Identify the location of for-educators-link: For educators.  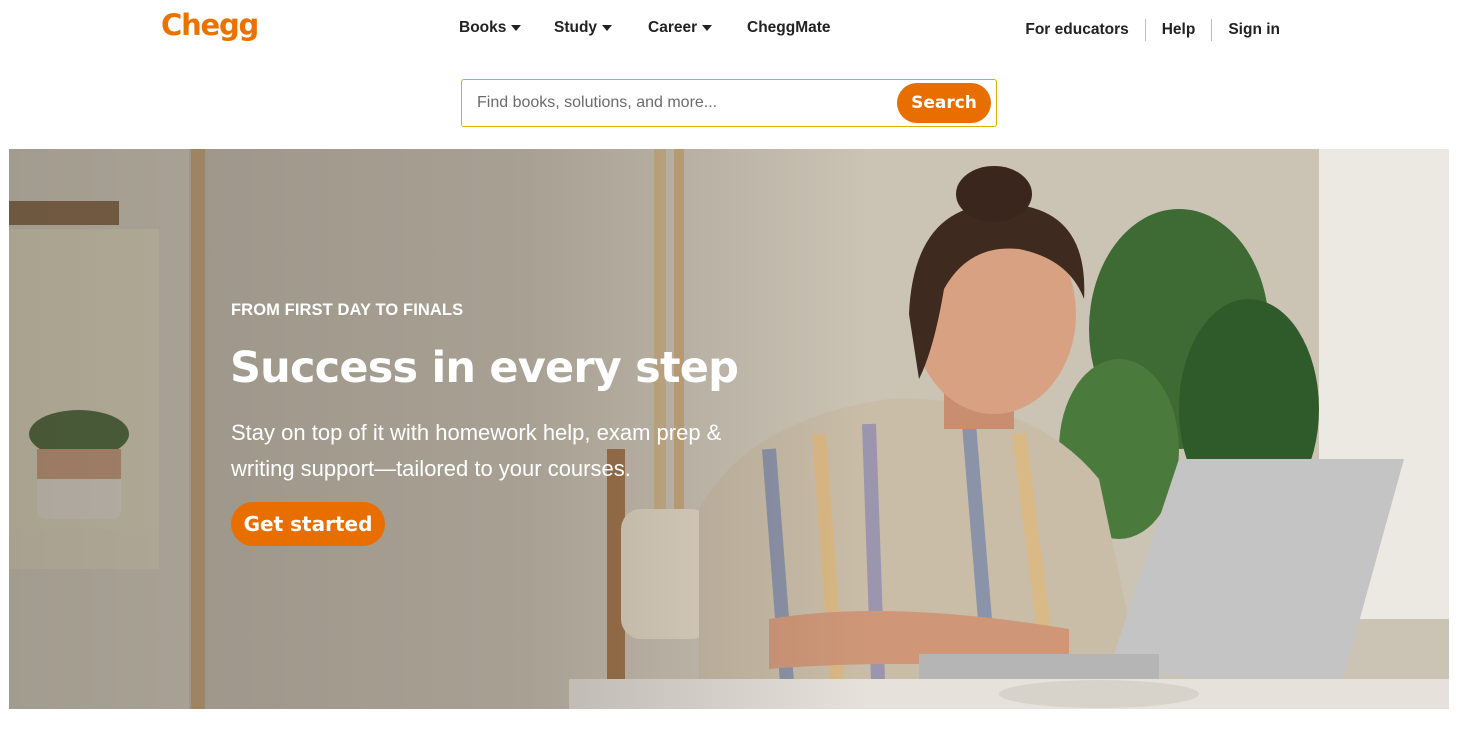
(1076, 30).